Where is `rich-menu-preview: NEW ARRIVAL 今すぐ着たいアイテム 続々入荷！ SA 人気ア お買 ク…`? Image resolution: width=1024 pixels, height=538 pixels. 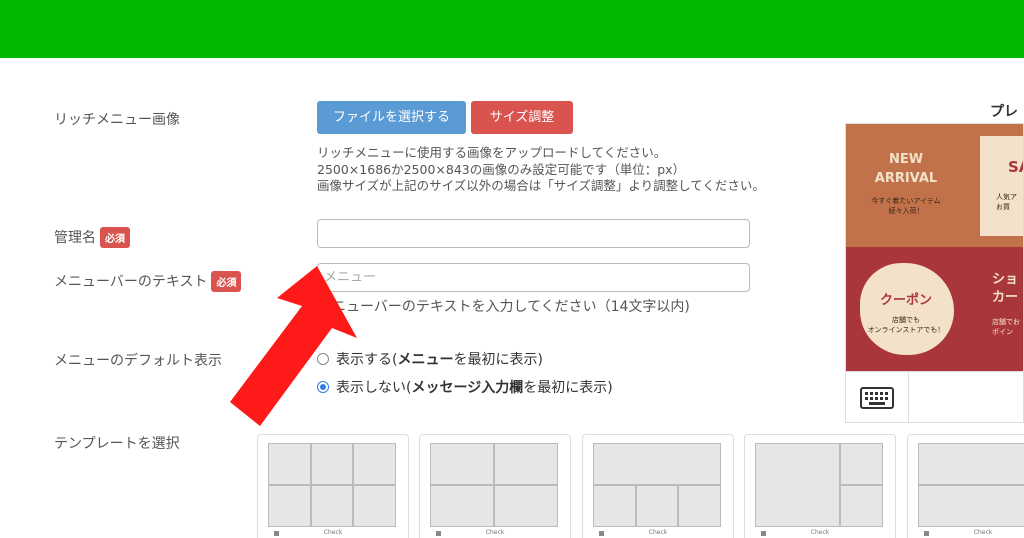 rich-menu-preview: NEW ARRIVAL 今すぐ着たいアイテム 続々入荷！ SA 人気ア お買 ク… is located at coordinates (934, 273).